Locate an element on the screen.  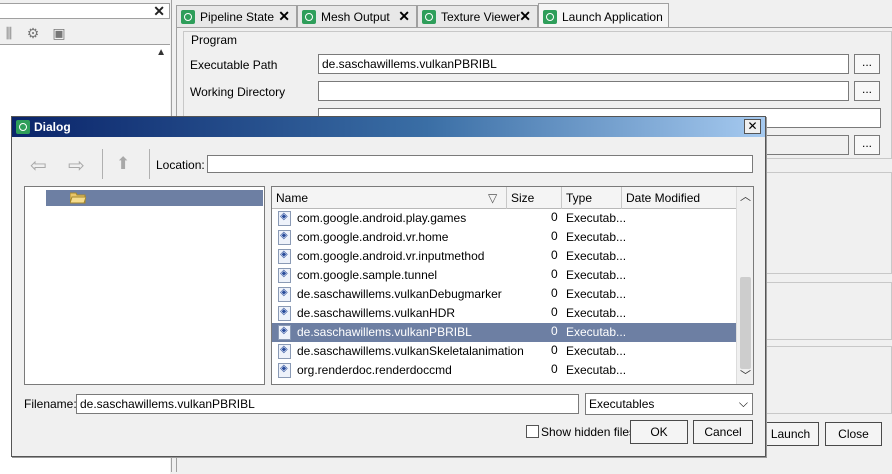
filter-icon: ⫼ is located at coordinates (9, 33).